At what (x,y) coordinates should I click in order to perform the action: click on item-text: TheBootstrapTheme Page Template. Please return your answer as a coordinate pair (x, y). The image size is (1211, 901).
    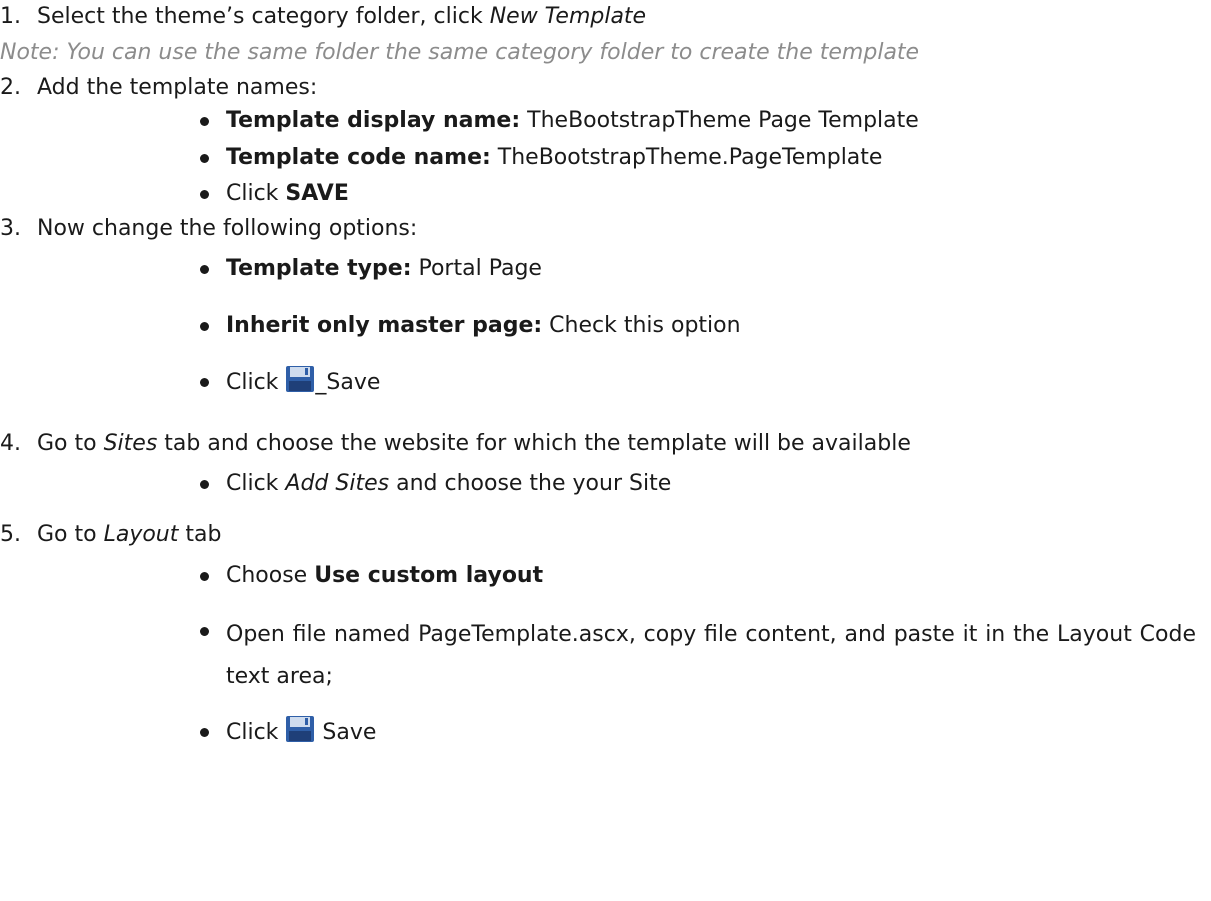
    Looking at the image, I should click on (719, 120).